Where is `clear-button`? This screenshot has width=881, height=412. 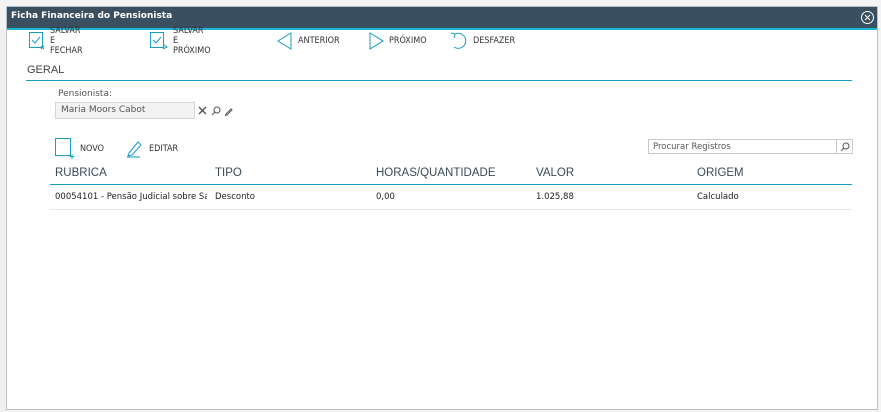 clear-button is located at coordinates (202, 110).